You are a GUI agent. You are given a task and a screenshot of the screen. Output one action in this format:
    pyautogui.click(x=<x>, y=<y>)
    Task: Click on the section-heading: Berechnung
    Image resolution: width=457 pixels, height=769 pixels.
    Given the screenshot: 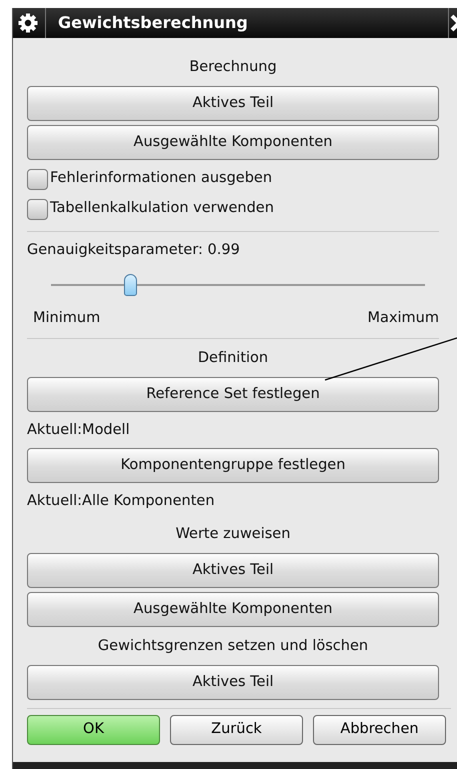 What is the action you would take?
    pyautogui.click(x=233, y=67)
    